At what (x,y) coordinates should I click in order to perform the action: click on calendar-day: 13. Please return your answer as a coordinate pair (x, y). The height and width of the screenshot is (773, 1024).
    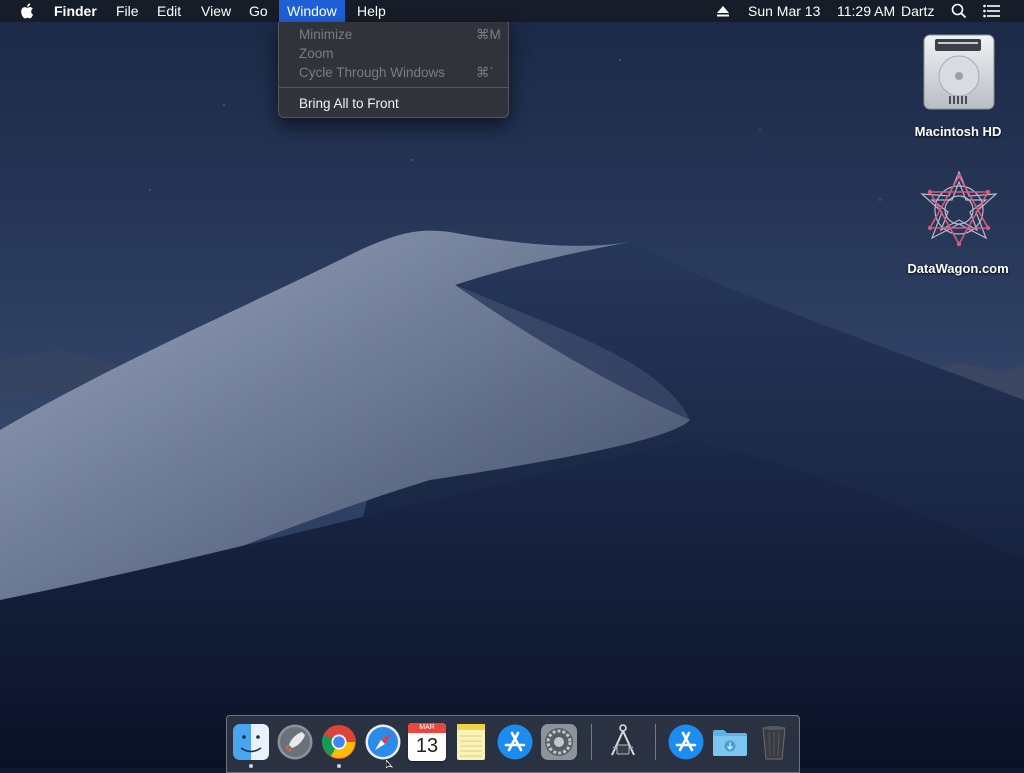
    Looking at the image, I should click on (427, 746).